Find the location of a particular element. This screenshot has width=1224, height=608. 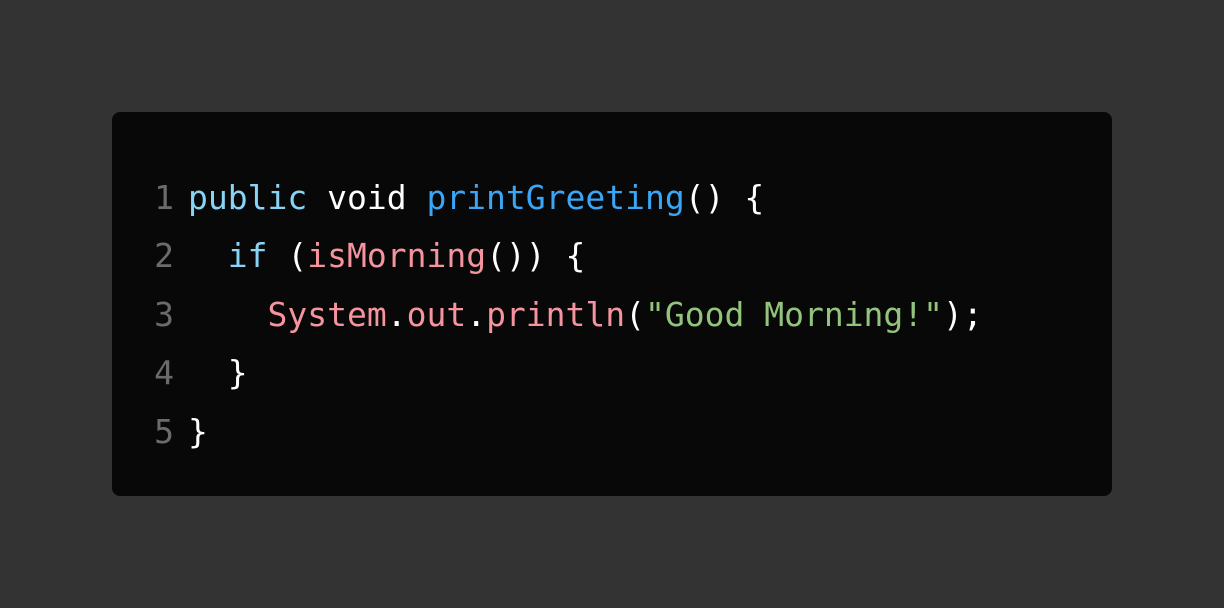

code-line: 1 public void printGreeting() { is located at coordinates (612, 197).